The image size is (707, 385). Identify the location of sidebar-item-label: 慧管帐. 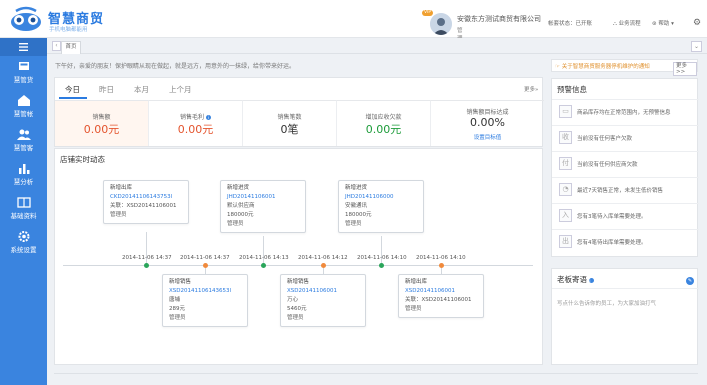
(23, 114).